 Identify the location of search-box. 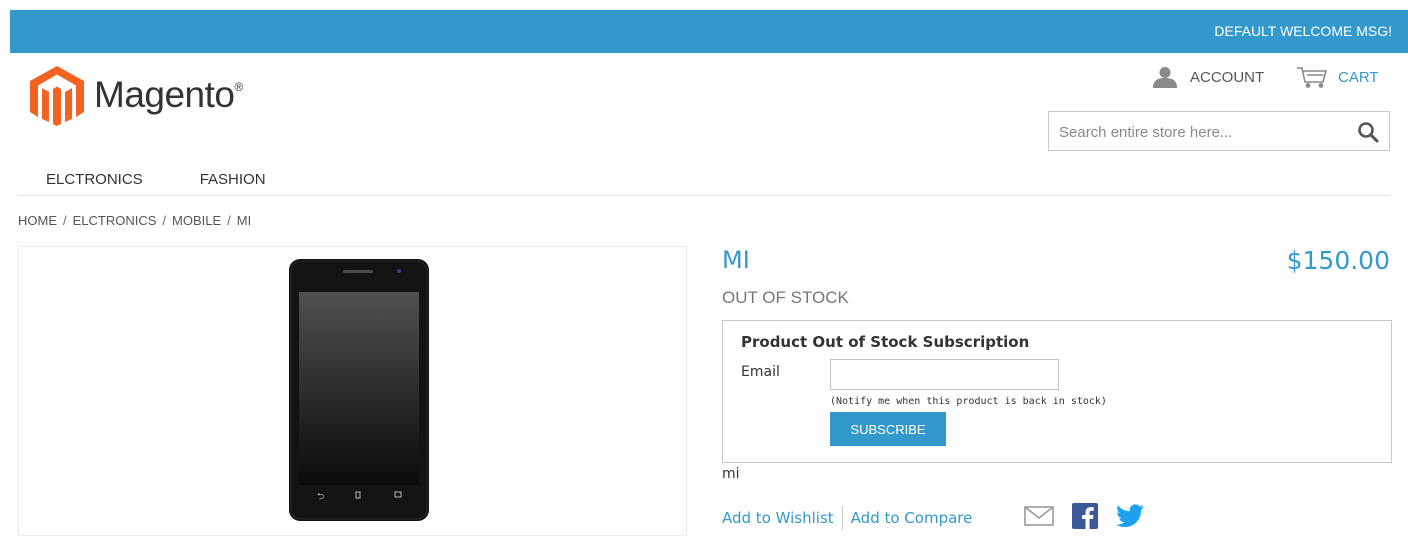
(1219, 131).